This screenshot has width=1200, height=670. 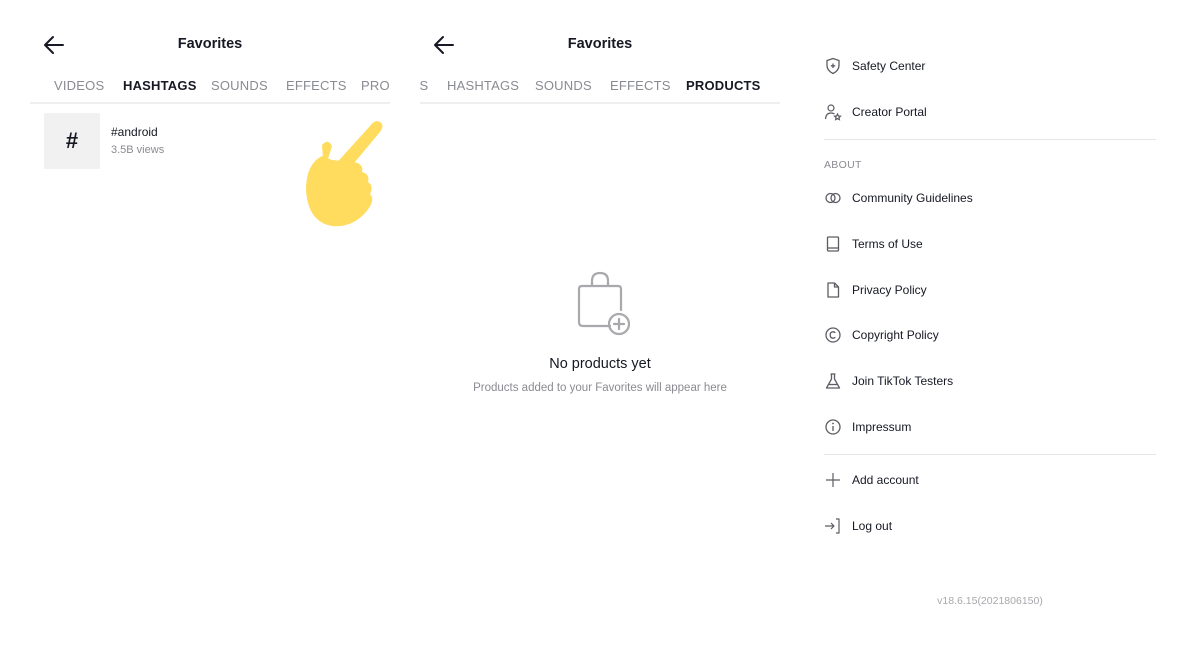 What do you see at coordinates (990, 601) in the screenshot?
I see `app-version: v18.6.15(2021806150)` at bounding box center [990, 601].